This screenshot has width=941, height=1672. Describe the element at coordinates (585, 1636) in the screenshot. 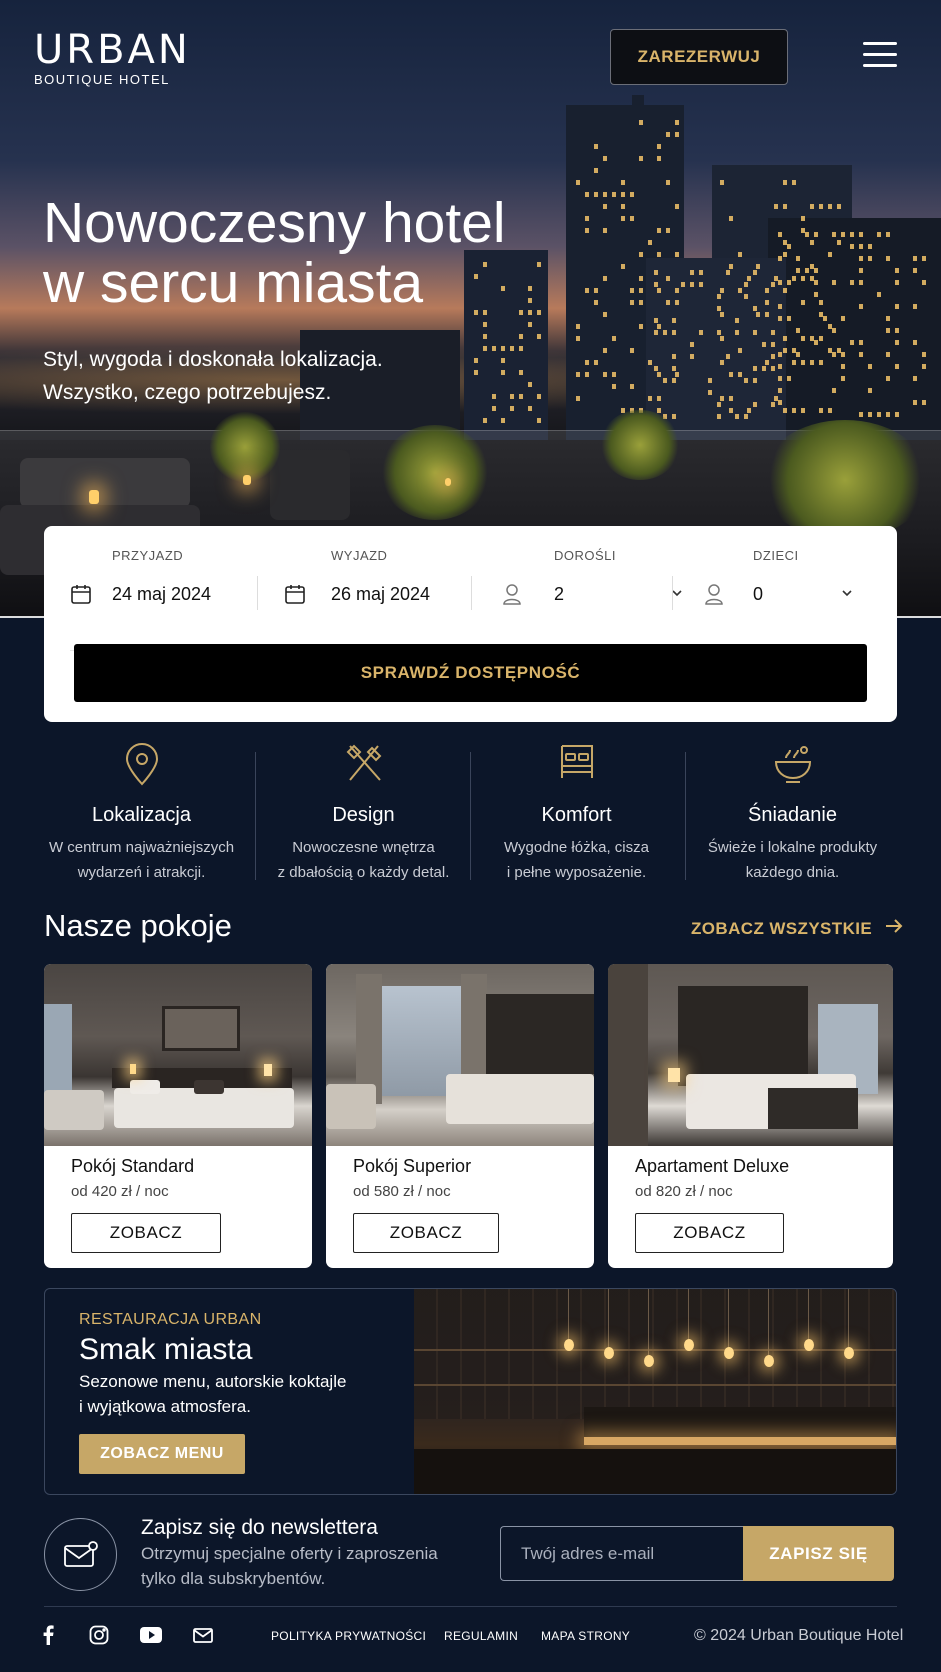

I see `footer-link-sitemap: MAPA STRONY` at that location.